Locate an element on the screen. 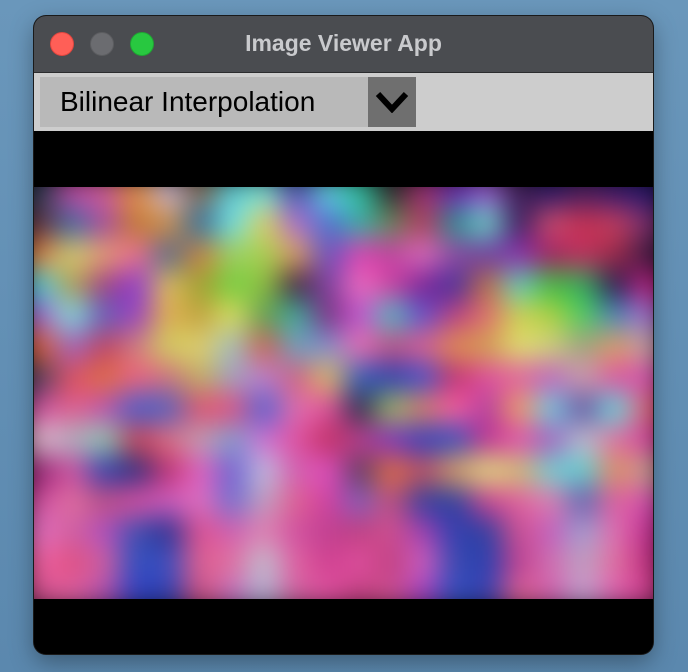 Image resolution: width=688 pixels, height=672 pixels. toolbar: Bilinear Interpolation is located at coordinates (343, 102).